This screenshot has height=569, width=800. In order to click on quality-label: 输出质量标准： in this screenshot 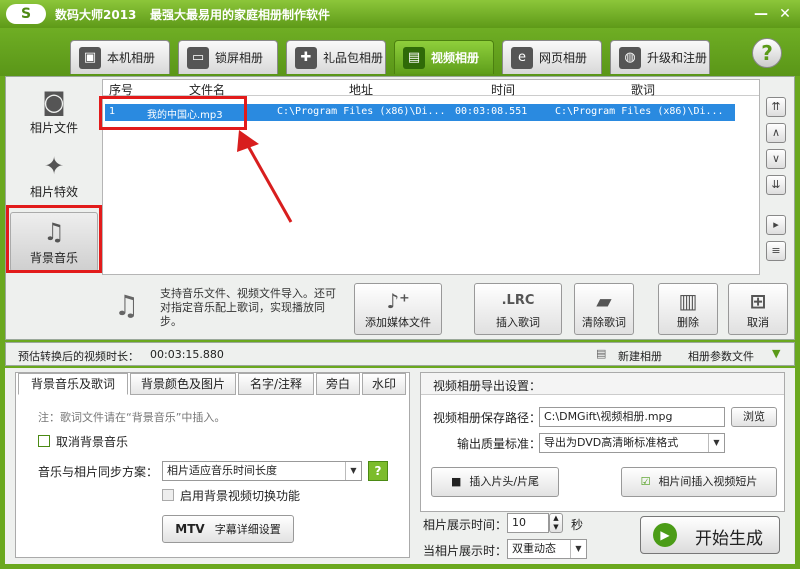, I will do `click(499, 444)`.